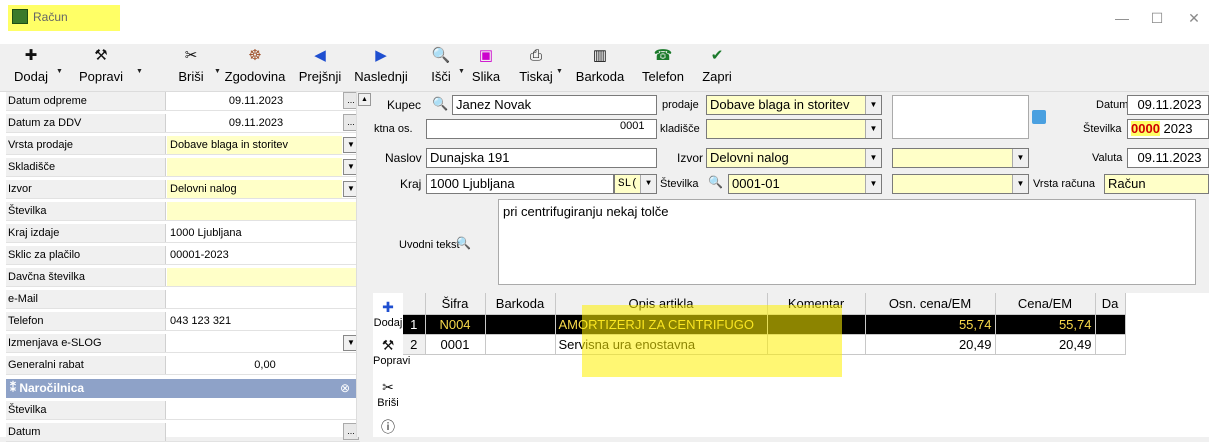 The image size is (1209, 442). Describe the element at coordinates (661, 344) in the screenshot. I see `cell-opis: Servisna ura enostavna` at that location.